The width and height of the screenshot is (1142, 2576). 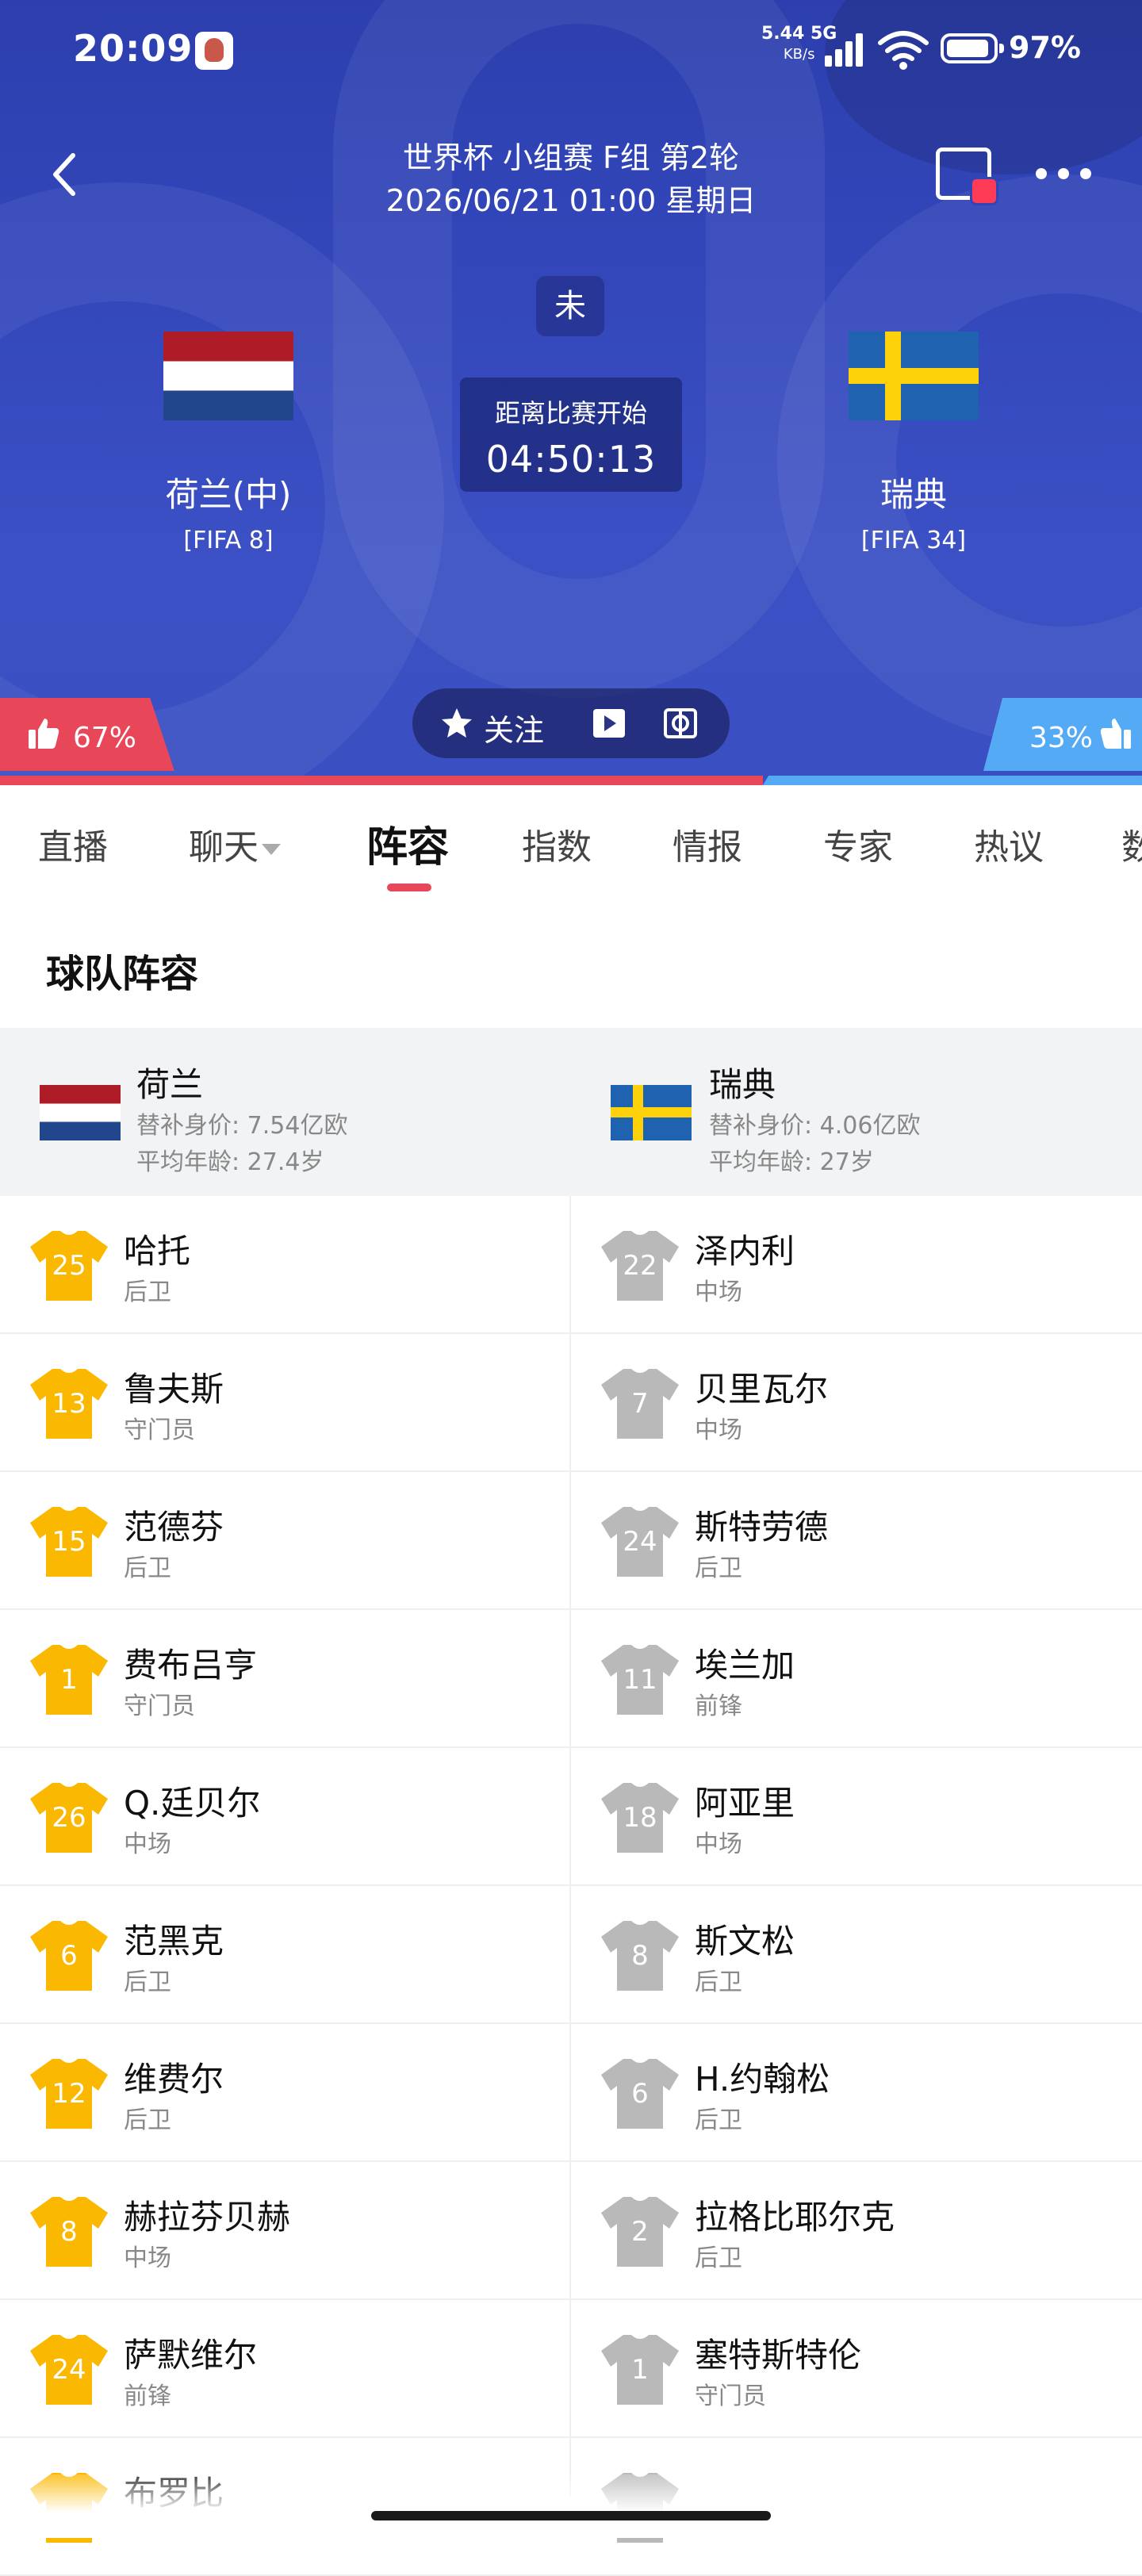 I want to click on tab-bar: 直播 聊天 阵容 指数 情报 专家 热议 数, so click(x=571, y=841).